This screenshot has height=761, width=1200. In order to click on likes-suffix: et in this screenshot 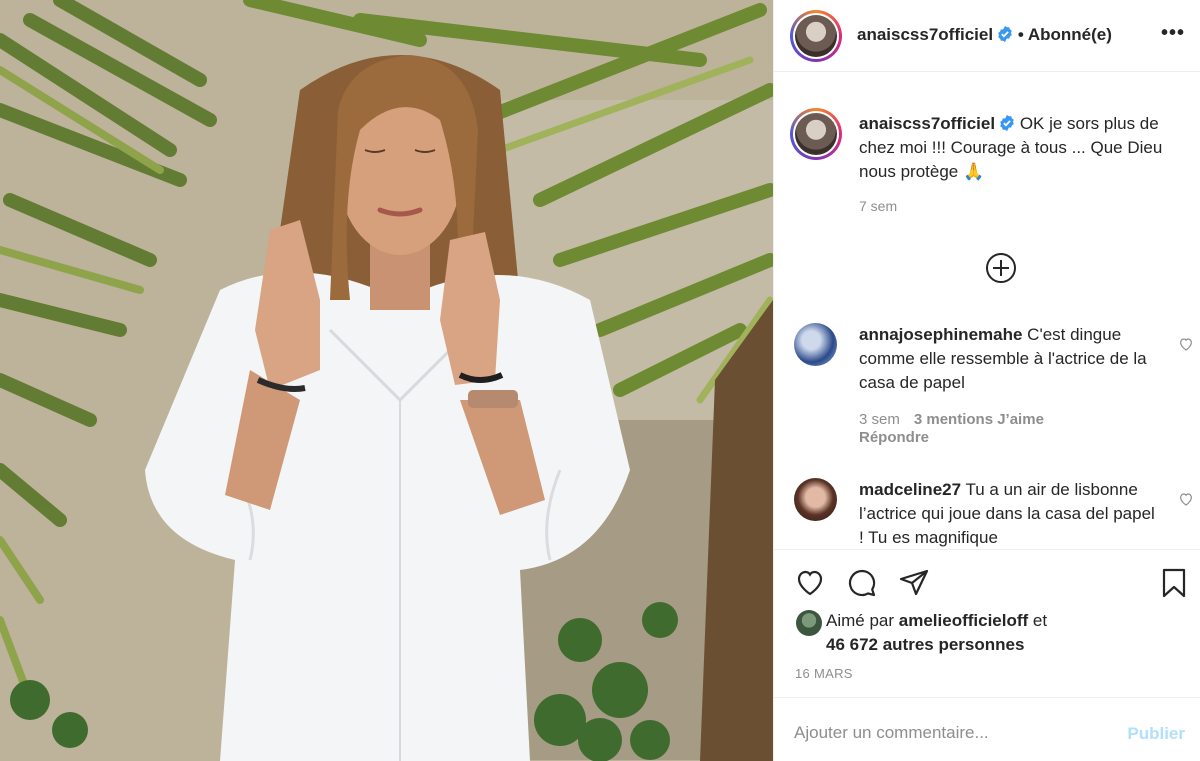, I will do `click(1040, 620)`.